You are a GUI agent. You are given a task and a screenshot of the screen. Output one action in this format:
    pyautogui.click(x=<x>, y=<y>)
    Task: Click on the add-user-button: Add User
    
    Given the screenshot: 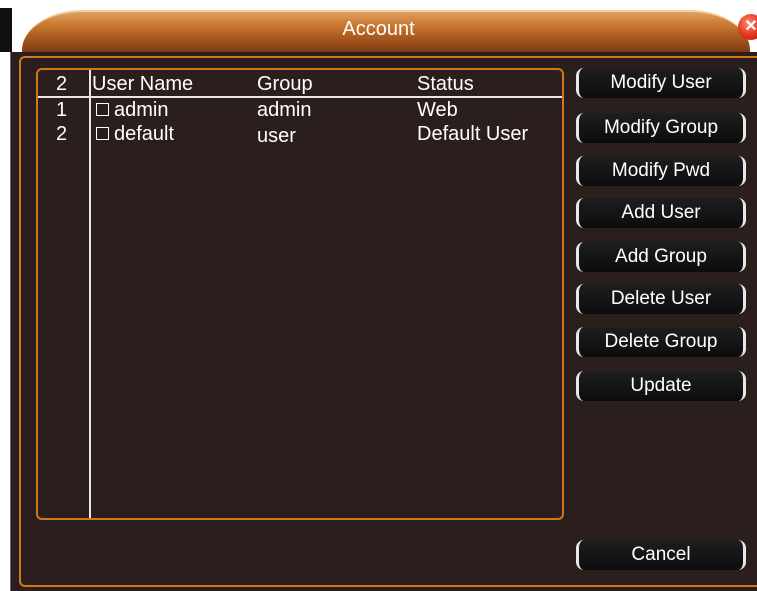 What is the action you would take?
    pyautogui.click(x=661, y=213)
    